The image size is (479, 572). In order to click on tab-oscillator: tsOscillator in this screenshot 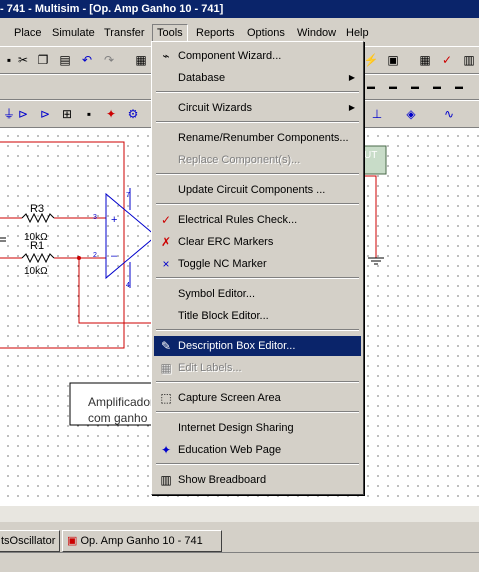, I will do `click(30, 541)`.